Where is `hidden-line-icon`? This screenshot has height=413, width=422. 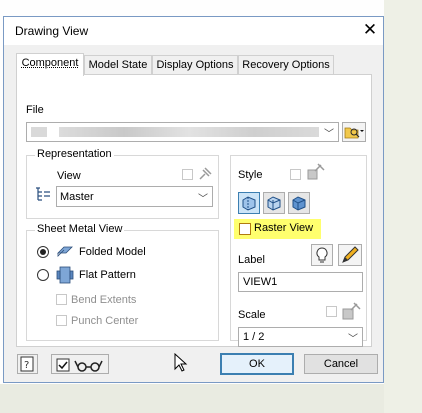 hidden-line-icon is located at coordinates (249, 203).